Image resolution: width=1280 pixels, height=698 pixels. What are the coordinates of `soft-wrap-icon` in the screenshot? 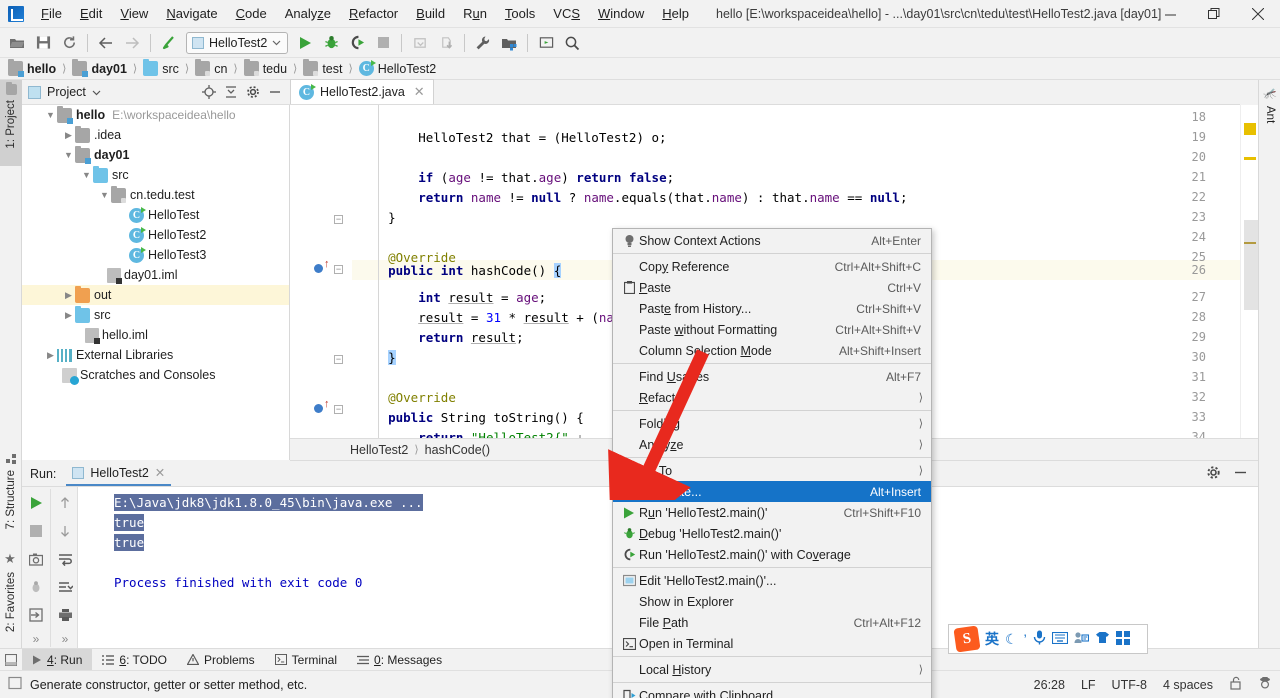 It's located at (65, 559).